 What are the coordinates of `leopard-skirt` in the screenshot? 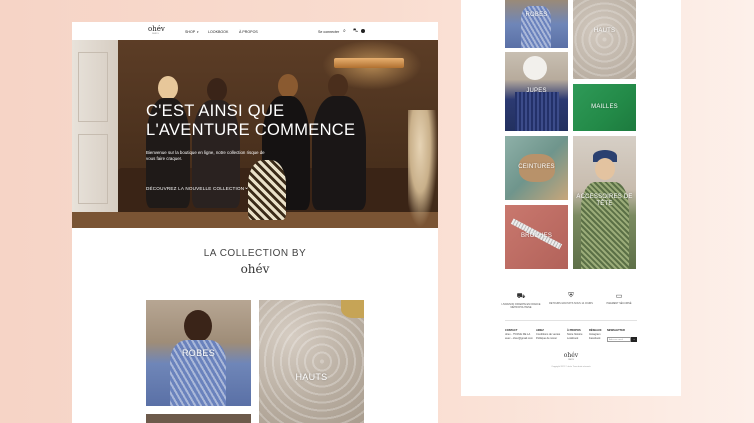 It's located at (267, 190).